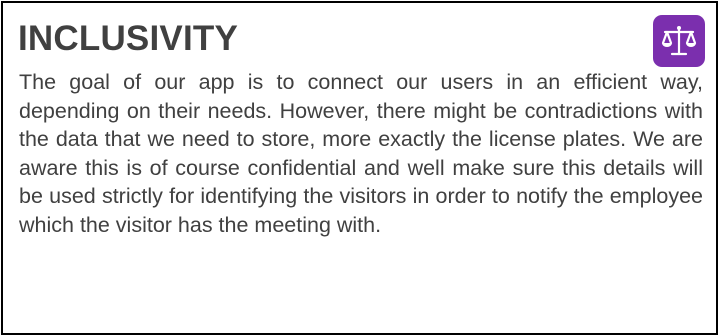 The height and width of the screenshot is (336, 719). Describe the element at coordinates (128, 38) in the screenshot. I see `card-title: INCLUSIVITY` at that location.